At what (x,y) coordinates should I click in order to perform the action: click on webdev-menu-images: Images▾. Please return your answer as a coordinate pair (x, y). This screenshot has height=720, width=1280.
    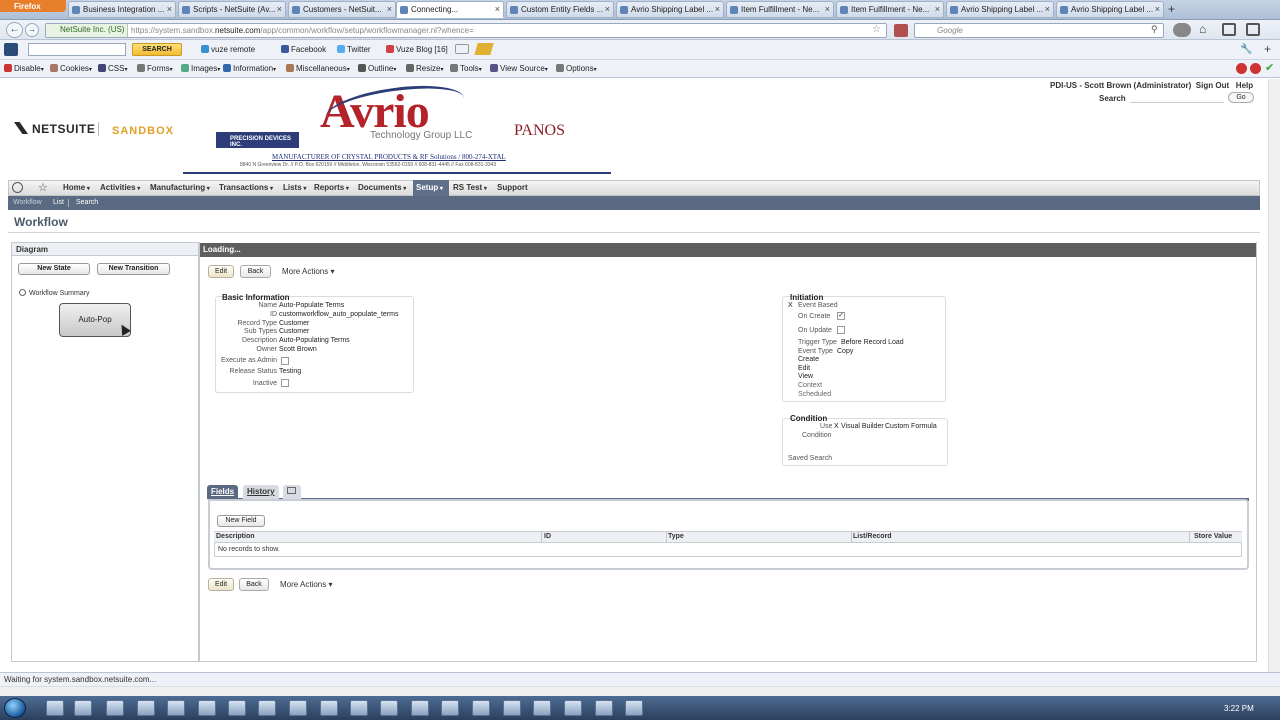
    Looking at the image, I should click on (200, 68).